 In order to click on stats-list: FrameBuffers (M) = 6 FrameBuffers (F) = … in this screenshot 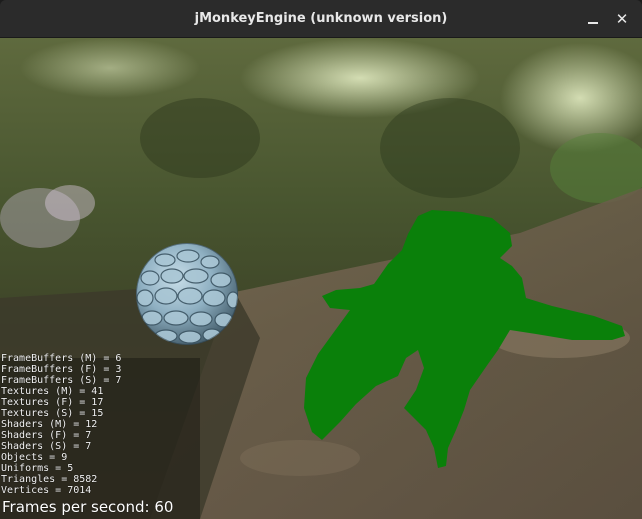, I will do `click(61, 424)`.